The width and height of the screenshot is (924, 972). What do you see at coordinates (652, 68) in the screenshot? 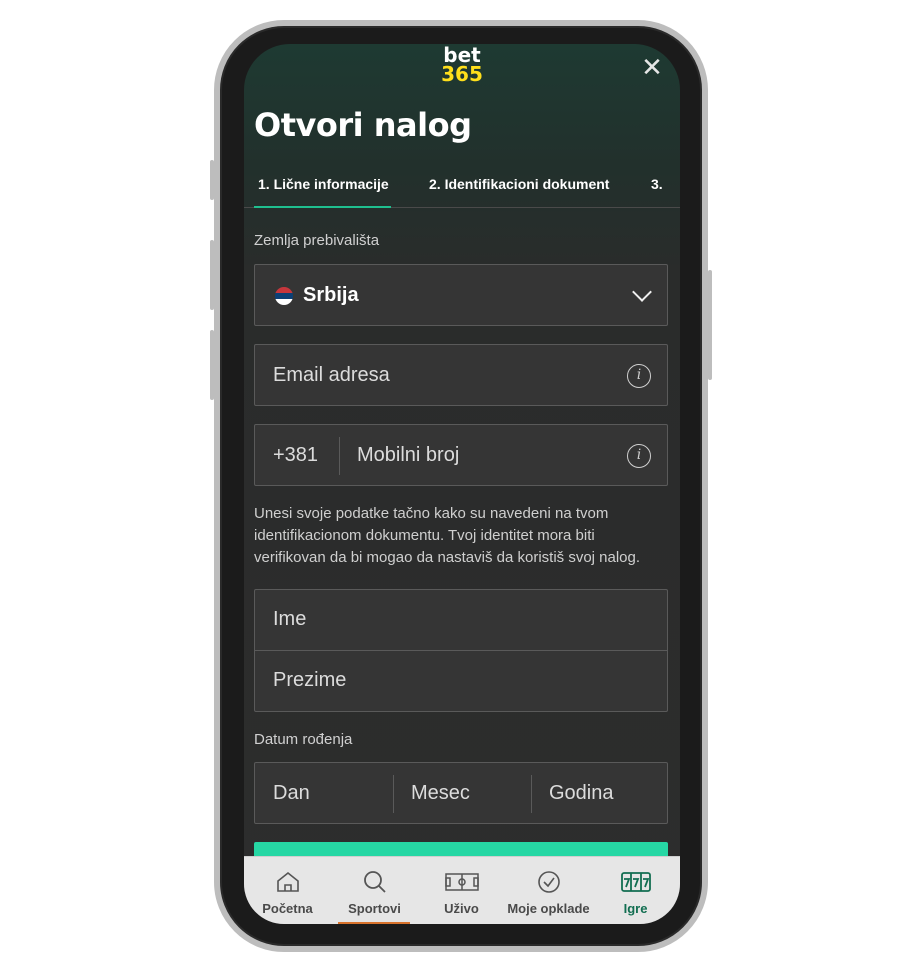
I see `close-icon: ✕` at bounding box center [652, 68].